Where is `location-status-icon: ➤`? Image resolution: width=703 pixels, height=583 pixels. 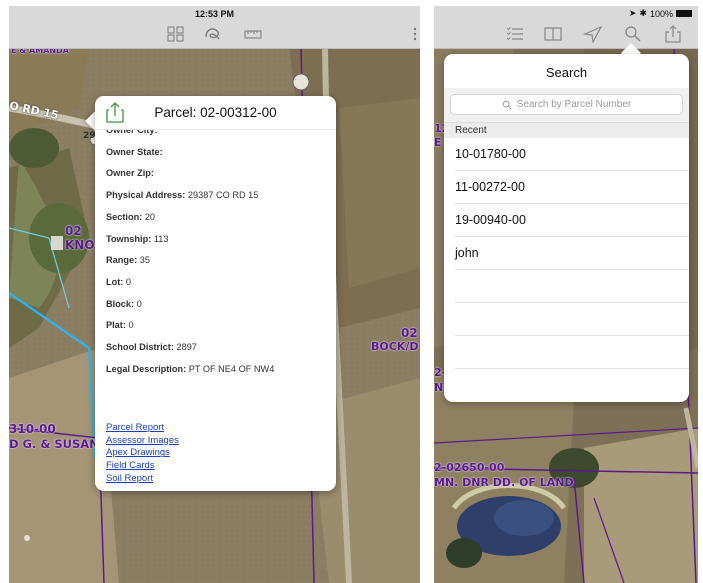 location-status-icon: ➤ is located at coordinates (632, 13).